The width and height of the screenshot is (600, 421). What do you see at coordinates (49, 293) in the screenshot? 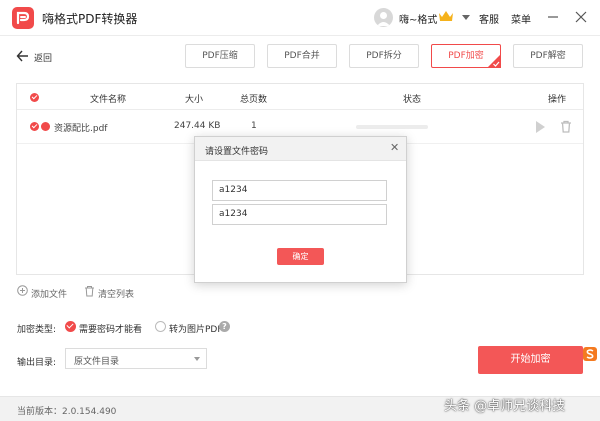
I see `add-file-button: 添加文件` at bounding box center [49, 293].